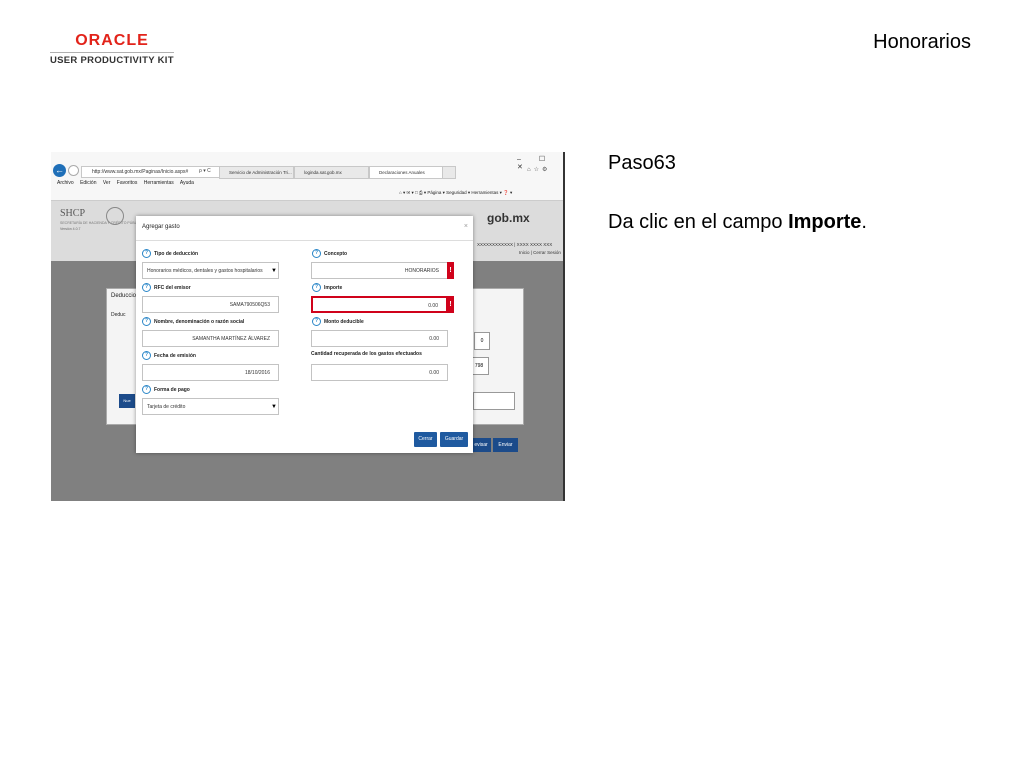  What do you see at coordinates (494, 401) in the screenshot?
I see `background-input` at bounding box center [494, 401].